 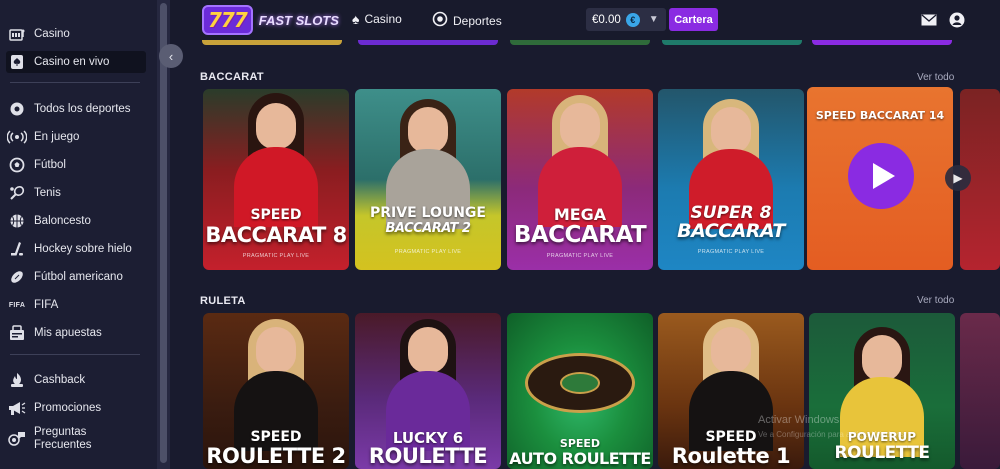 What do you see at coordinates (606, 19) in the screenshot?
I see `balance-amount: €0.00` at bounding box center [606, 19].